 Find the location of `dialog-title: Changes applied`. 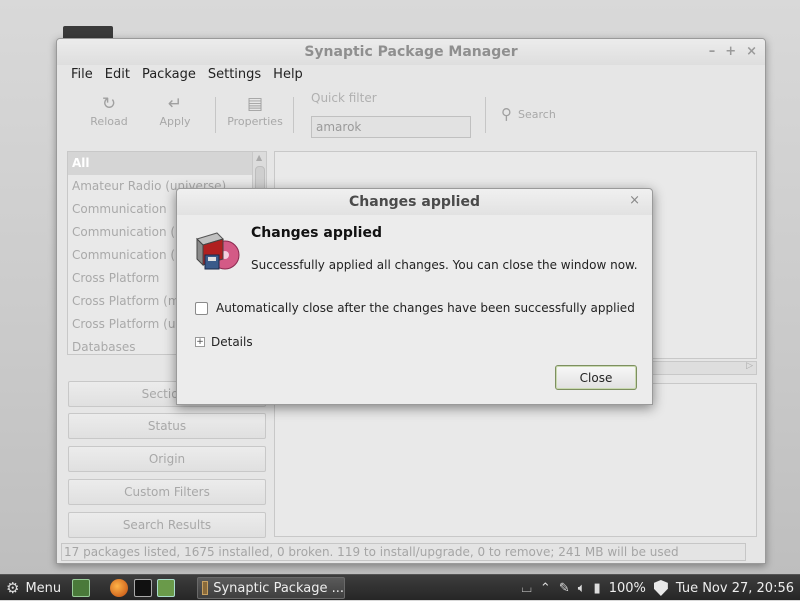

dialog-title: Changes applied is located at coordinates (414, 202).